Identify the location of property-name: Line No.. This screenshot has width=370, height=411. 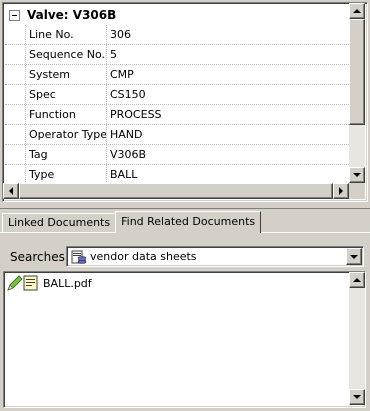
(66, 34).